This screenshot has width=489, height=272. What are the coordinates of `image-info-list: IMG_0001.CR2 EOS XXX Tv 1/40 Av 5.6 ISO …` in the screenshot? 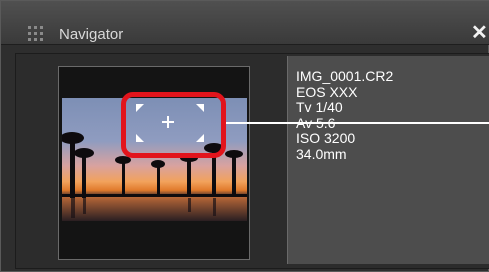 It's located at (345, 115).